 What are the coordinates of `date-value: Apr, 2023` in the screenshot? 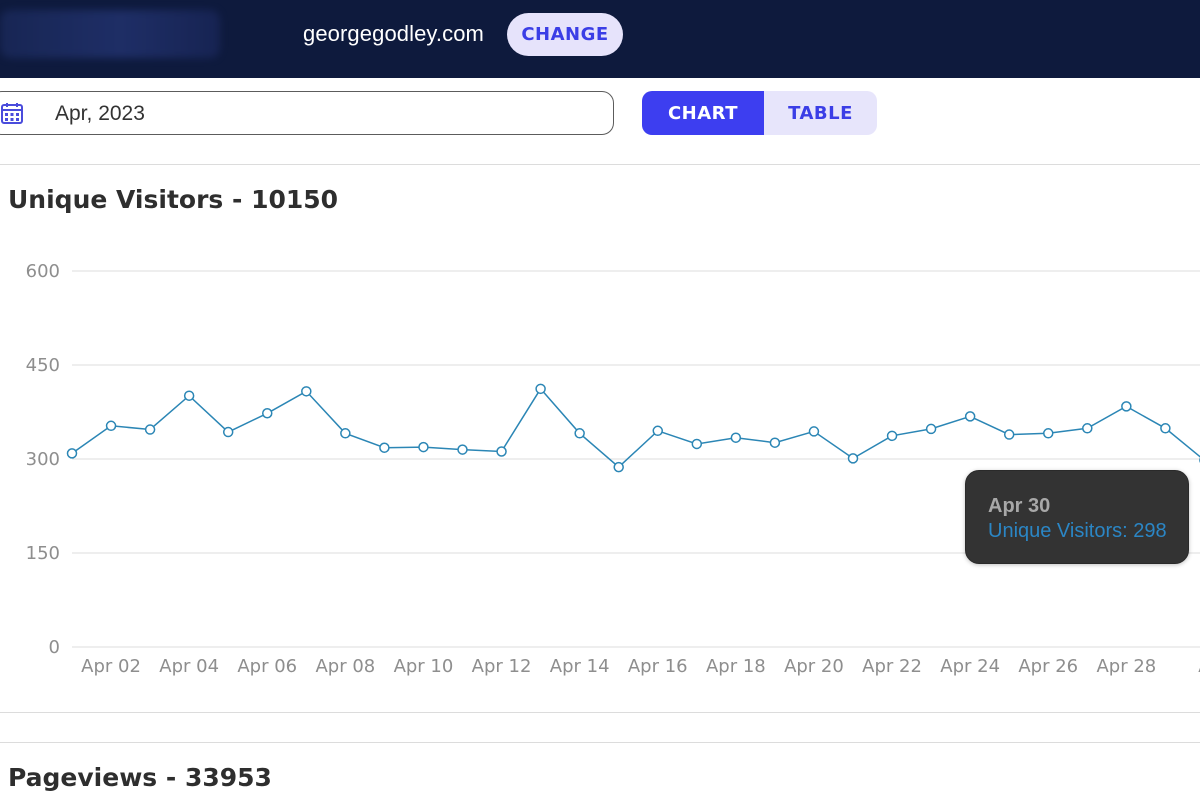 It's located at (100, 113).